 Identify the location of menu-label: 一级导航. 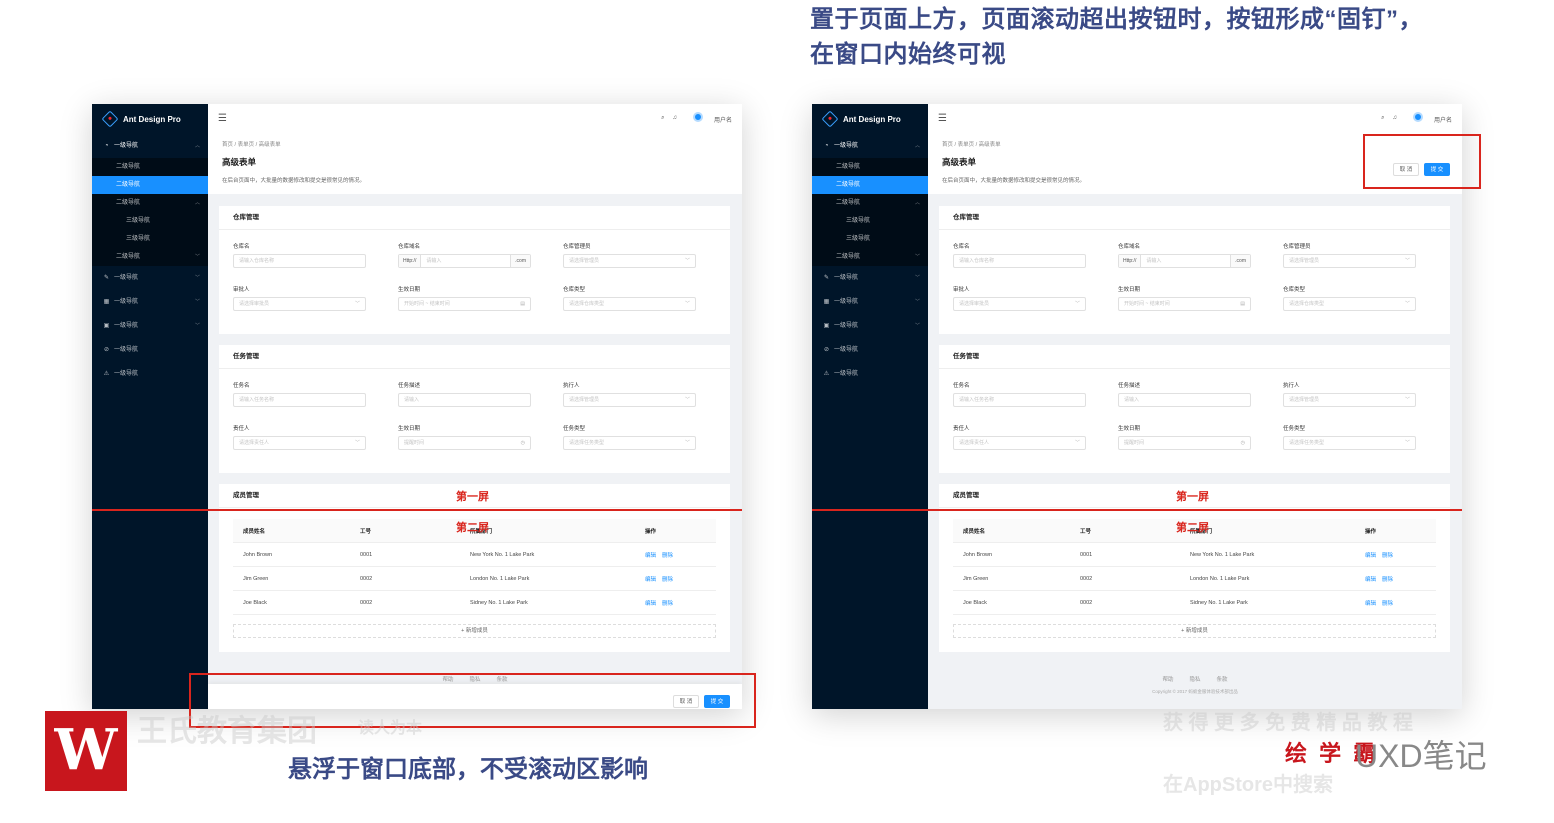
(846, 146).